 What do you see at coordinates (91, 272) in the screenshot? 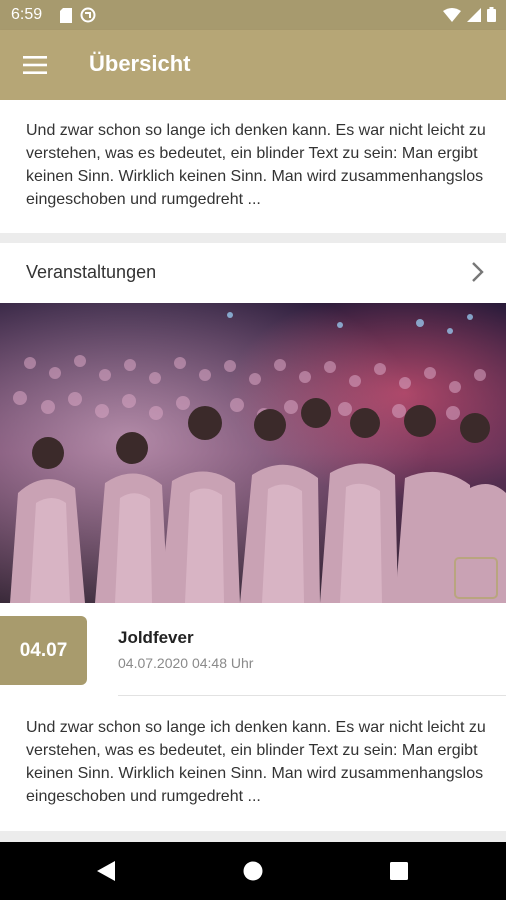
I see `events-section-title: Veranstaltungen` at bounding box center [91, 272].